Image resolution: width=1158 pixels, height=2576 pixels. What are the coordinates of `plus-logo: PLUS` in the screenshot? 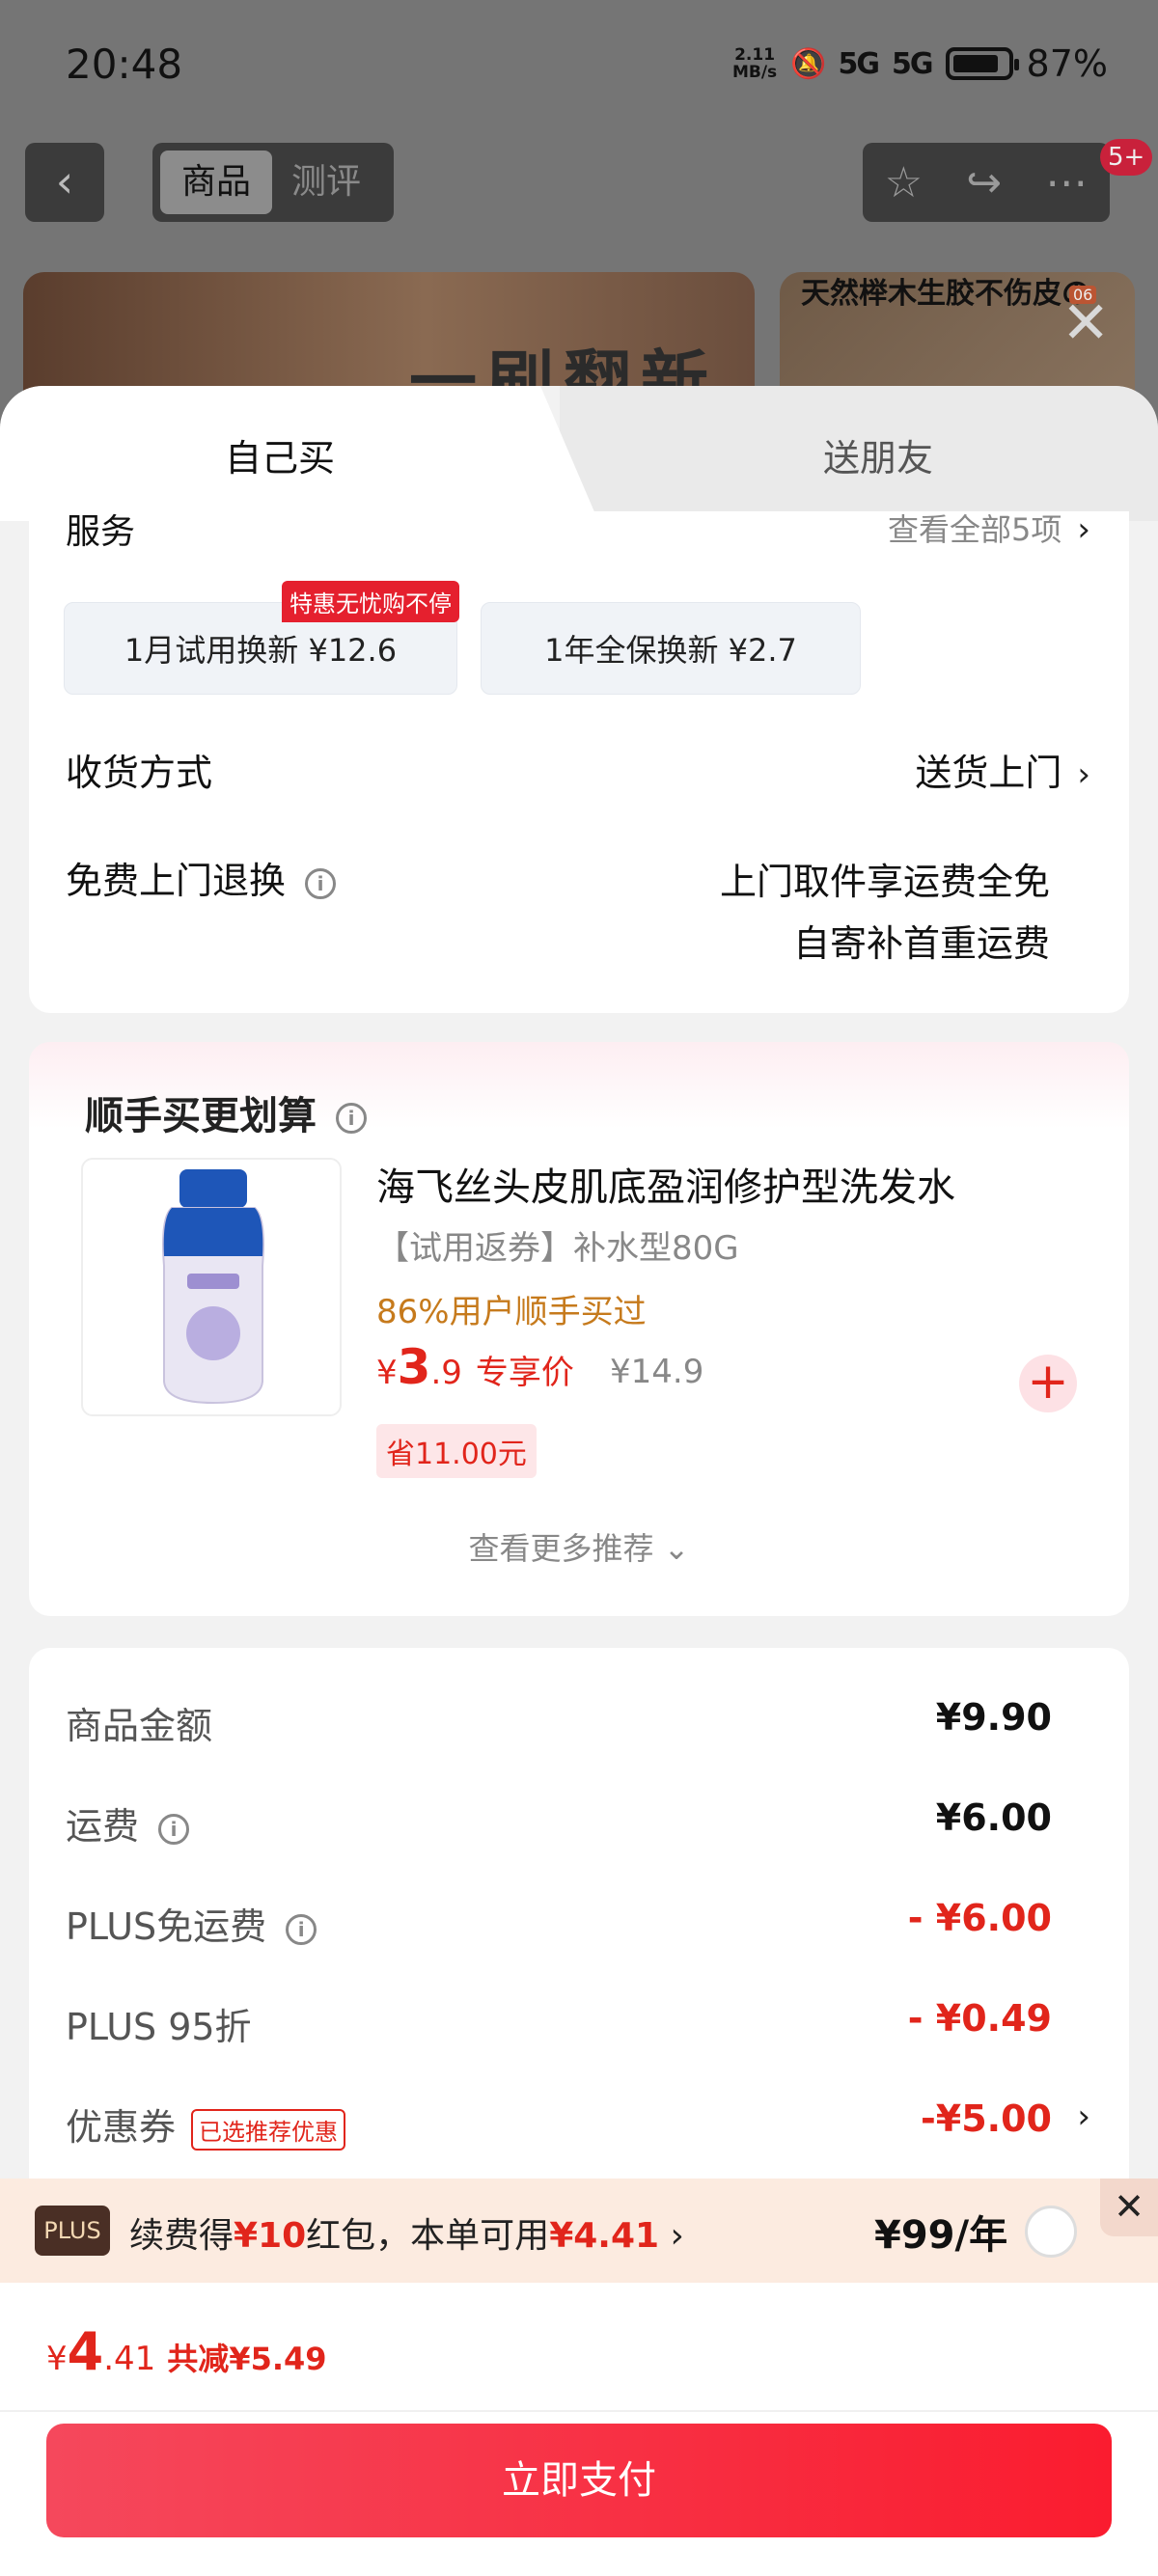 It's located at (72, 2231).